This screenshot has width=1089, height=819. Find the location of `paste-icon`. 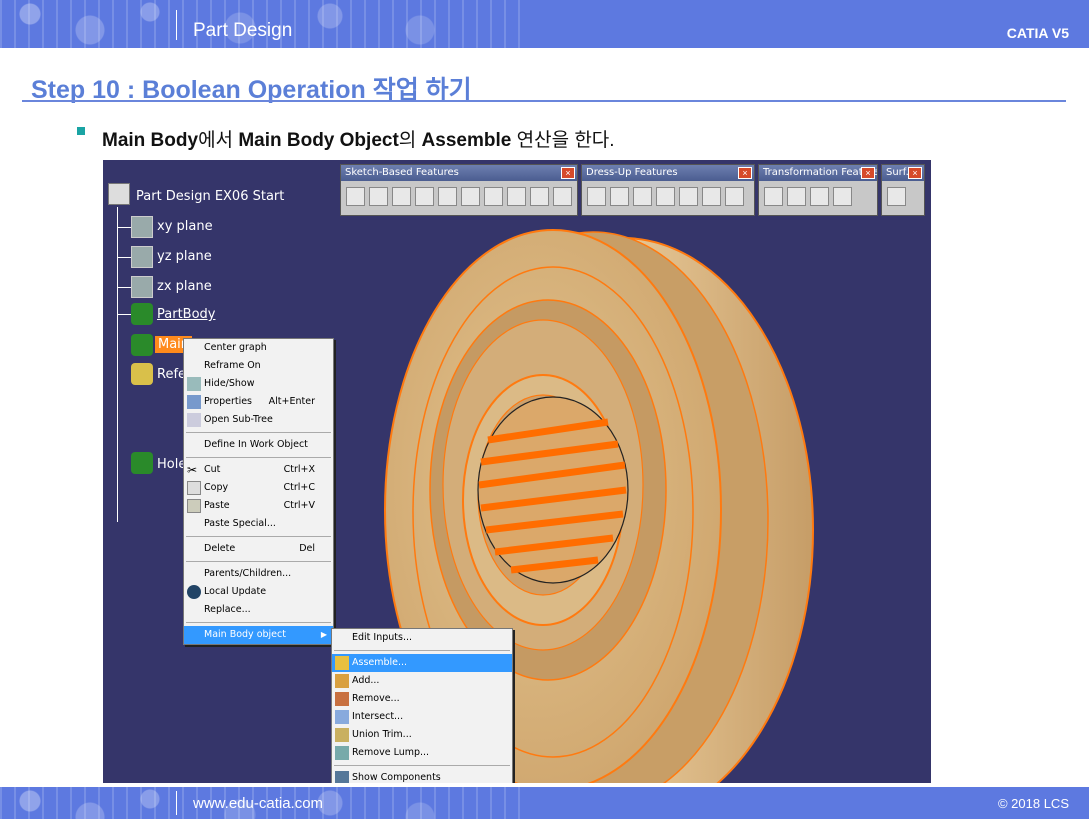

paste-icon is located at coordinates (194, 506).